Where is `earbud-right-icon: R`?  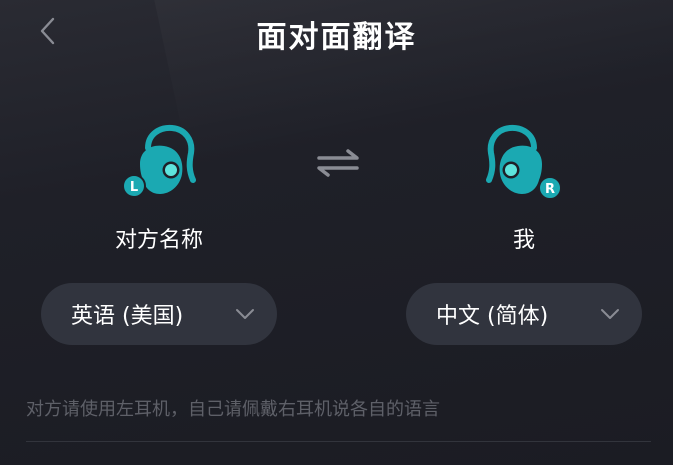
earbud-right-icon: R is located at coordinates (524, 162).